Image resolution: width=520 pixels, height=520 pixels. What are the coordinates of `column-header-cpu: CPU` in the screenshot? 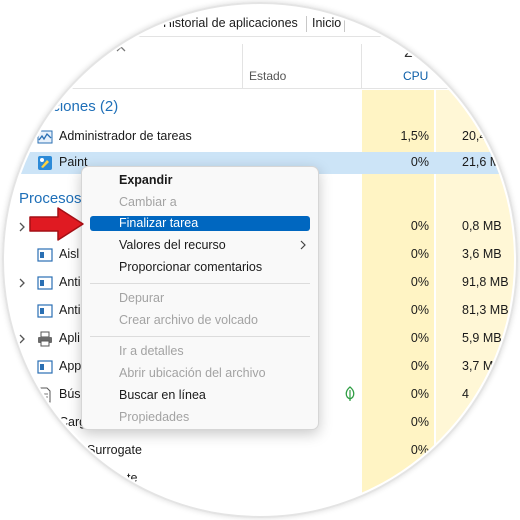 It's located at (415, 76).